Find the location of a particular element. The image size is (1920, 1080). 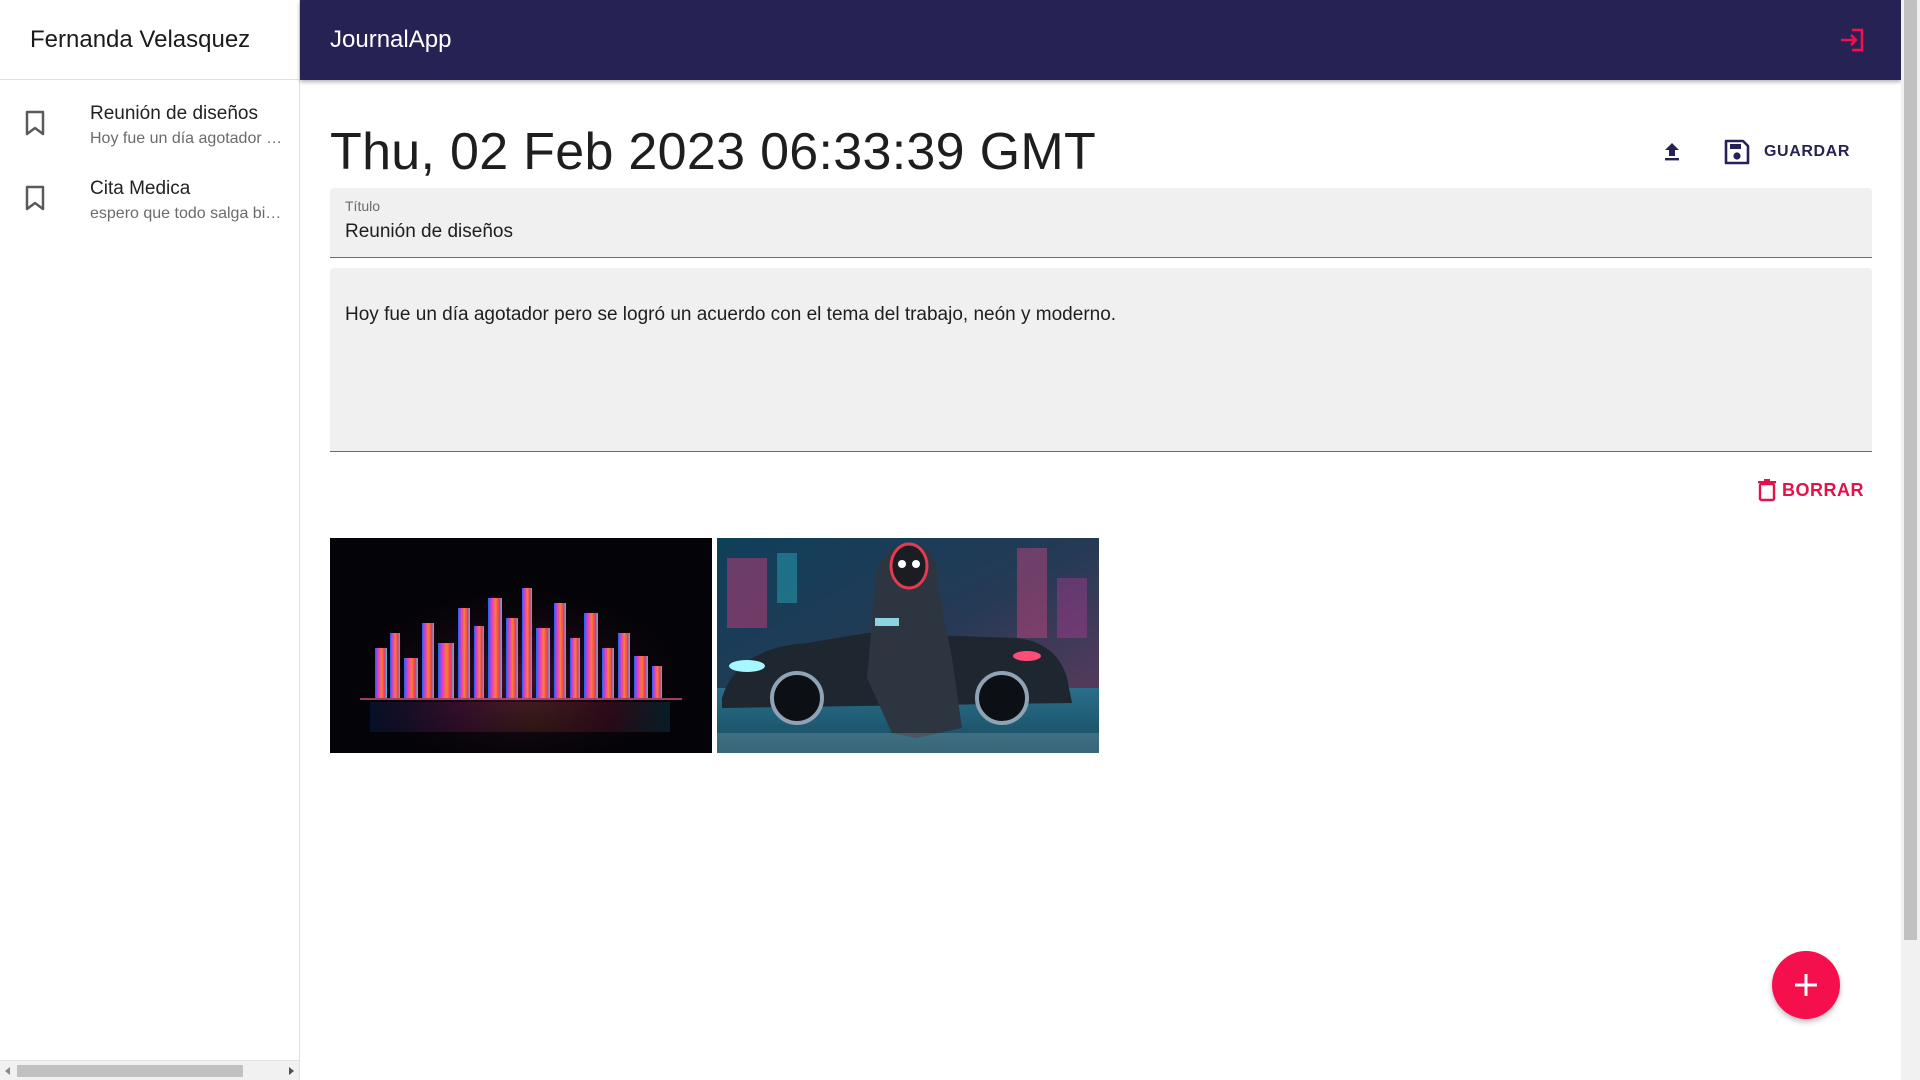

upload-button is located at coordinates (1672, 152).